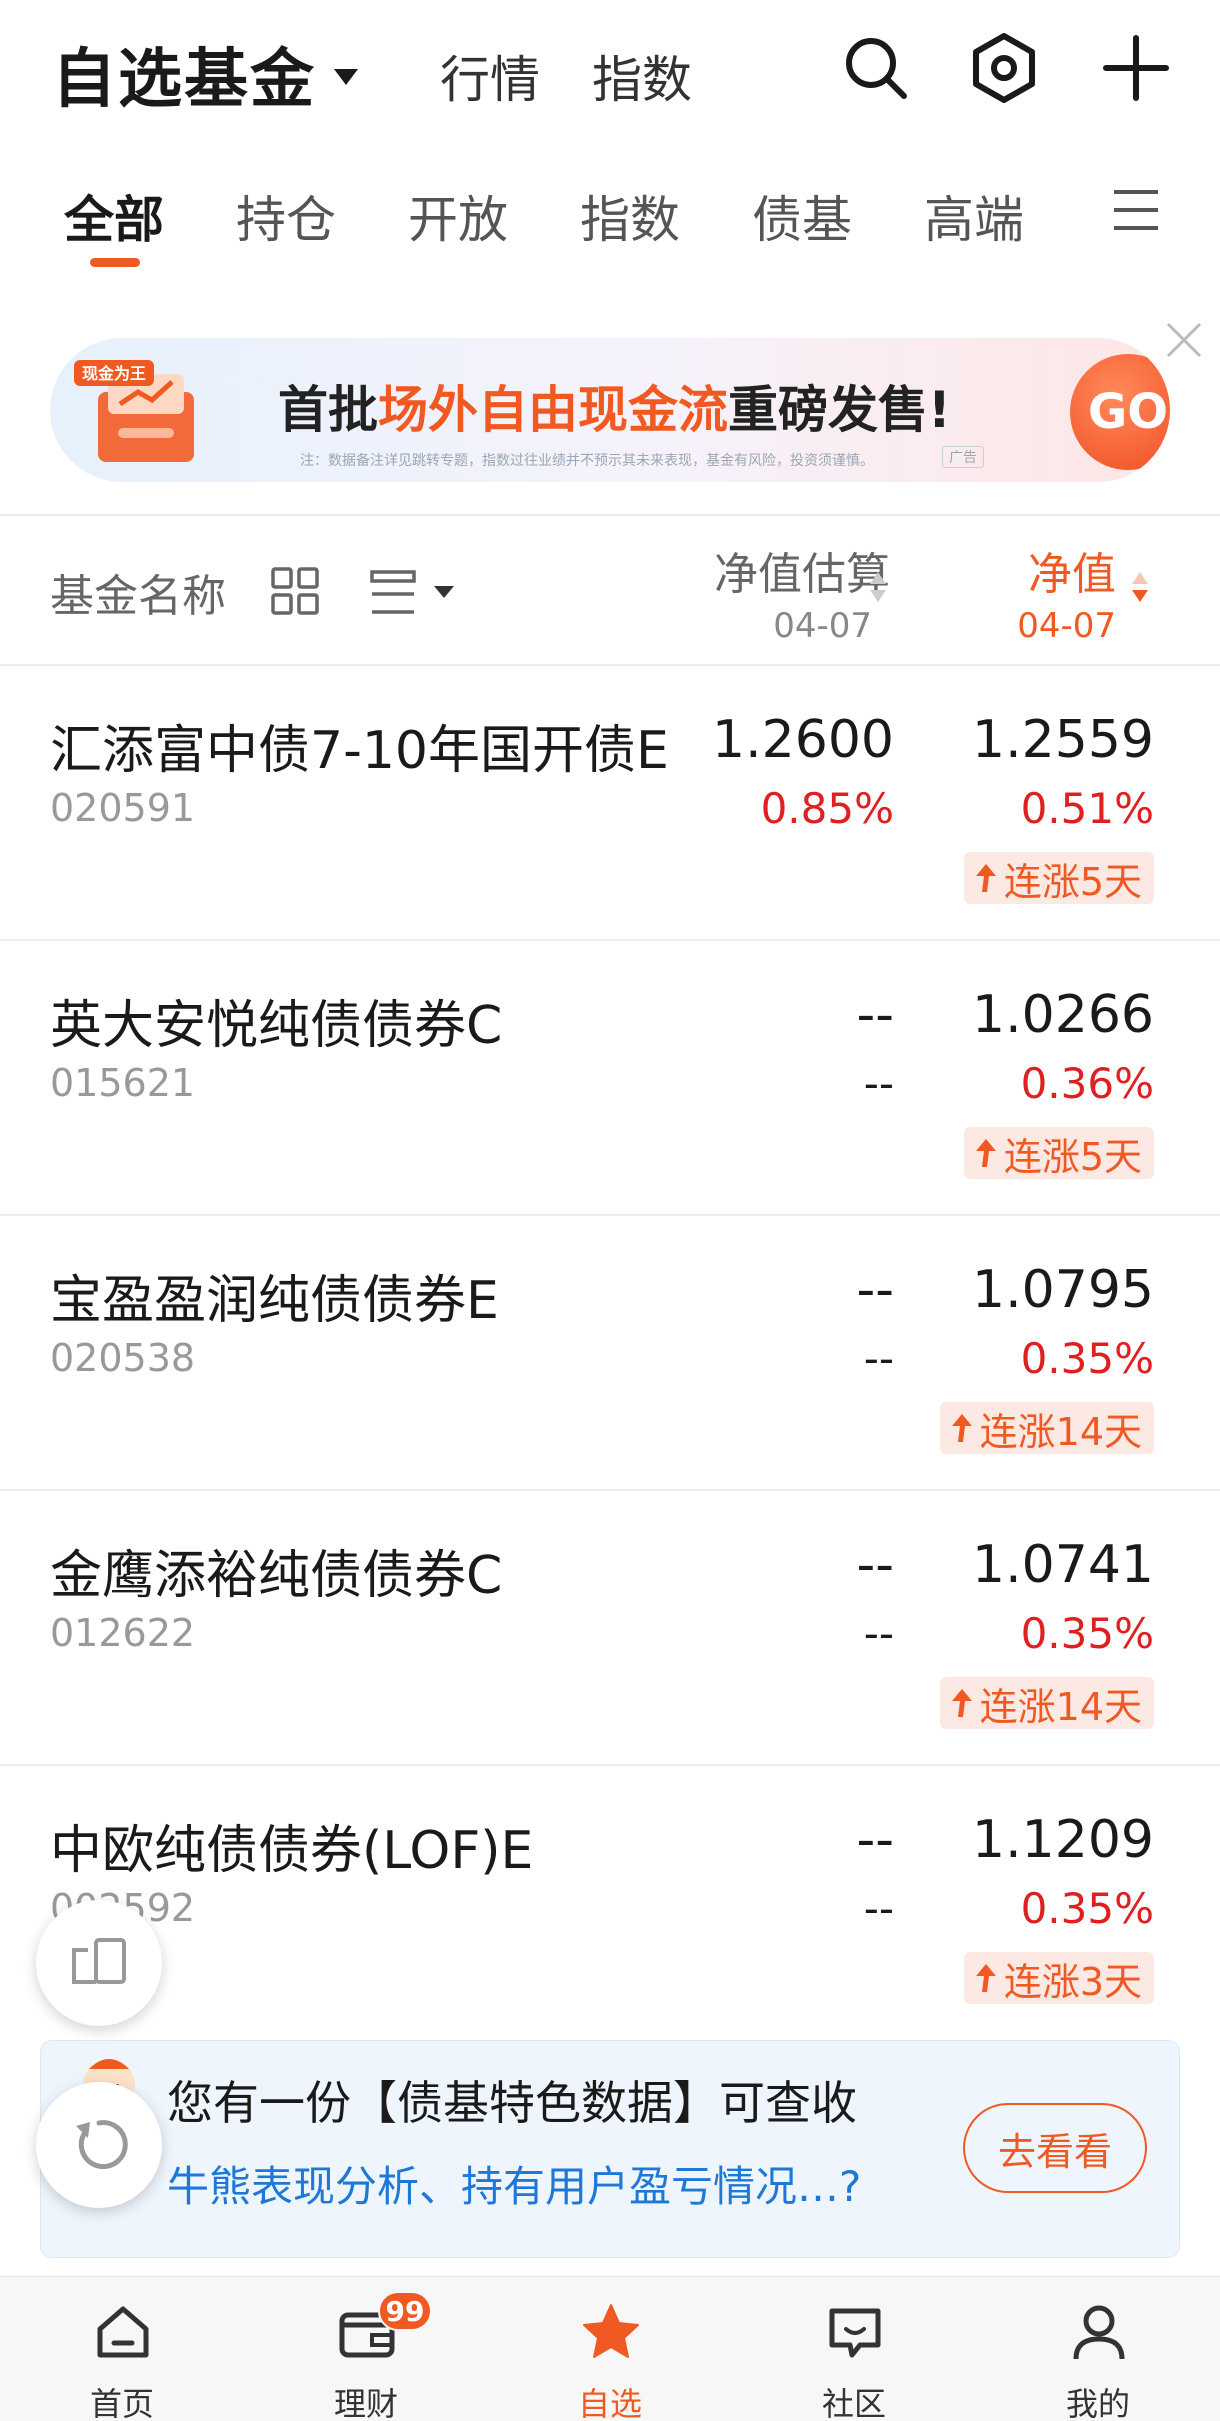  I want to click on nav-label: 净值, so click(1072, 574).